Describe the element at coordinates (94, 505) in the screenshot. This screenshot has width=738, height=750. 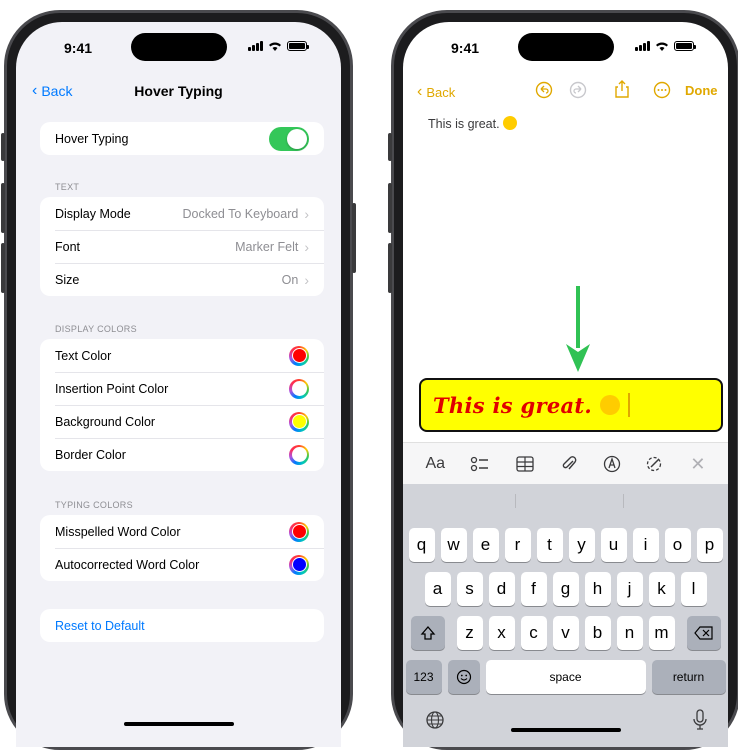
I see `typing-colors-header: TYPING COLORS` at that location.